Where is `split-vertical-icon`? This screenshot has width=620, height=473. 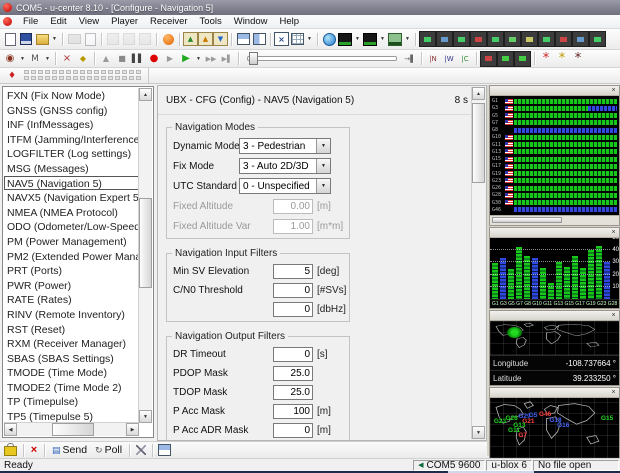
split-vertical-icon is located at coordinates (259, 39).